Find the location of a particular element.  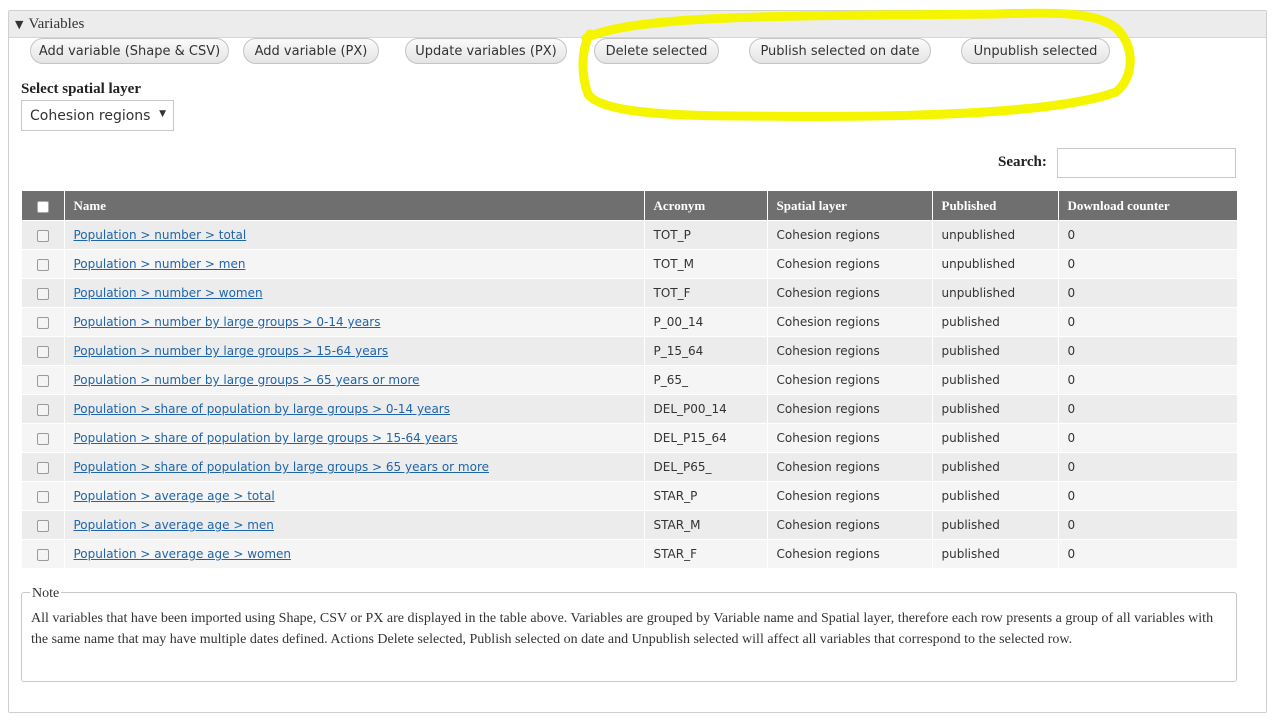

acronym-cell: TOT_P is located at coordinates (705, 235).